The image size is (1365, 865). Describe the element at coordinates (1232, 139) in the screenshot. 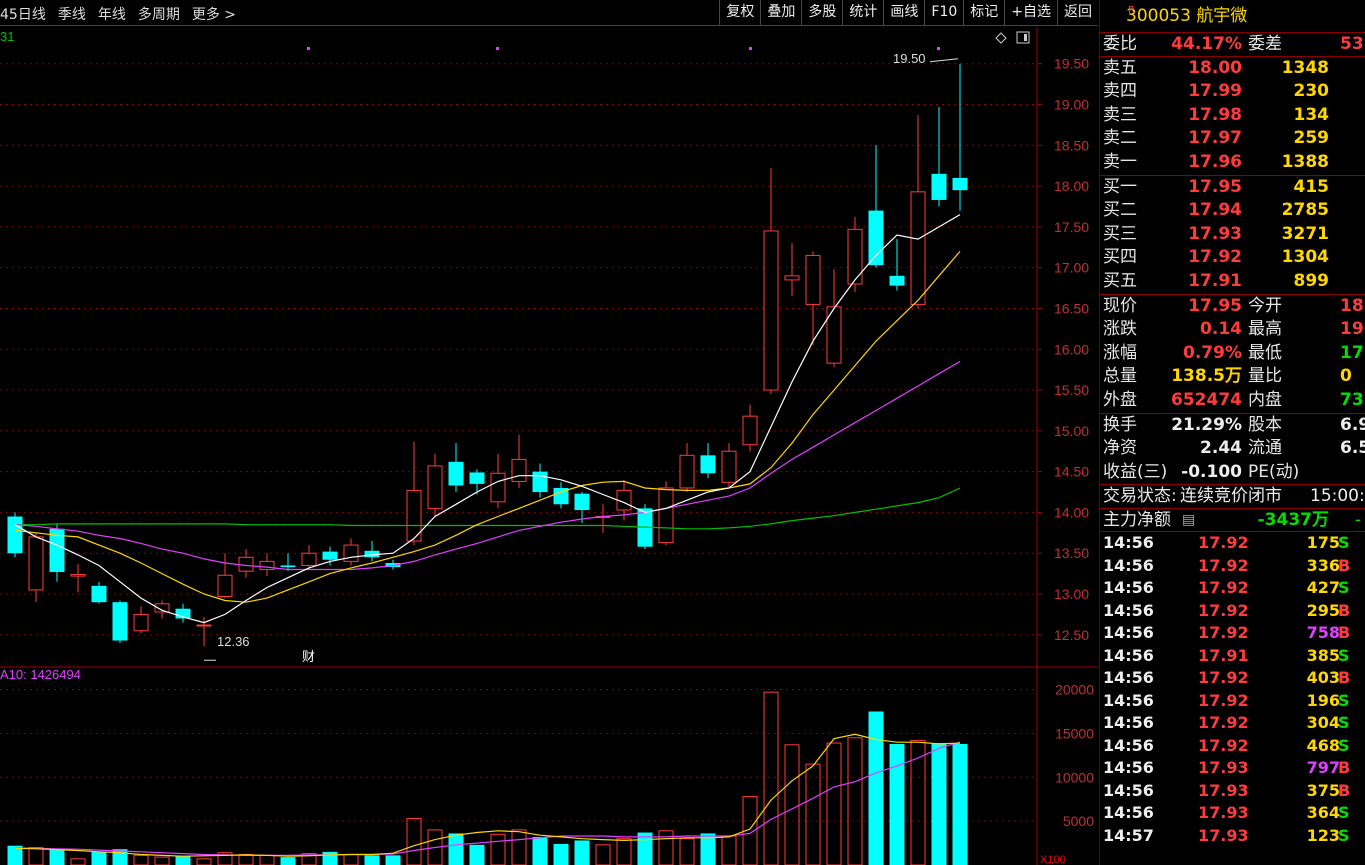

I see `sell-level-row: 卖二 17.97 259` at that location.